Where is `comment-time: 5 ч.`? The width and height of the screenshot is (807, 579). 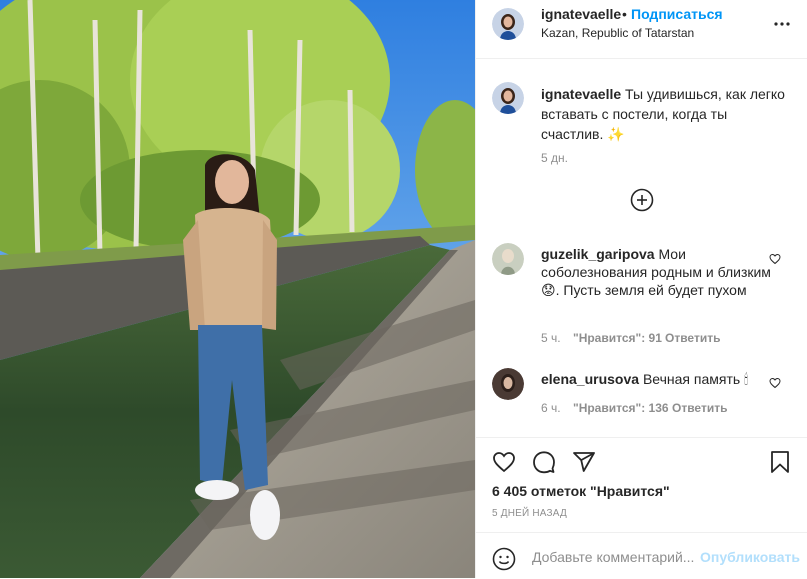 comment-time: 5 ч. is located at coordinates (551, 338).